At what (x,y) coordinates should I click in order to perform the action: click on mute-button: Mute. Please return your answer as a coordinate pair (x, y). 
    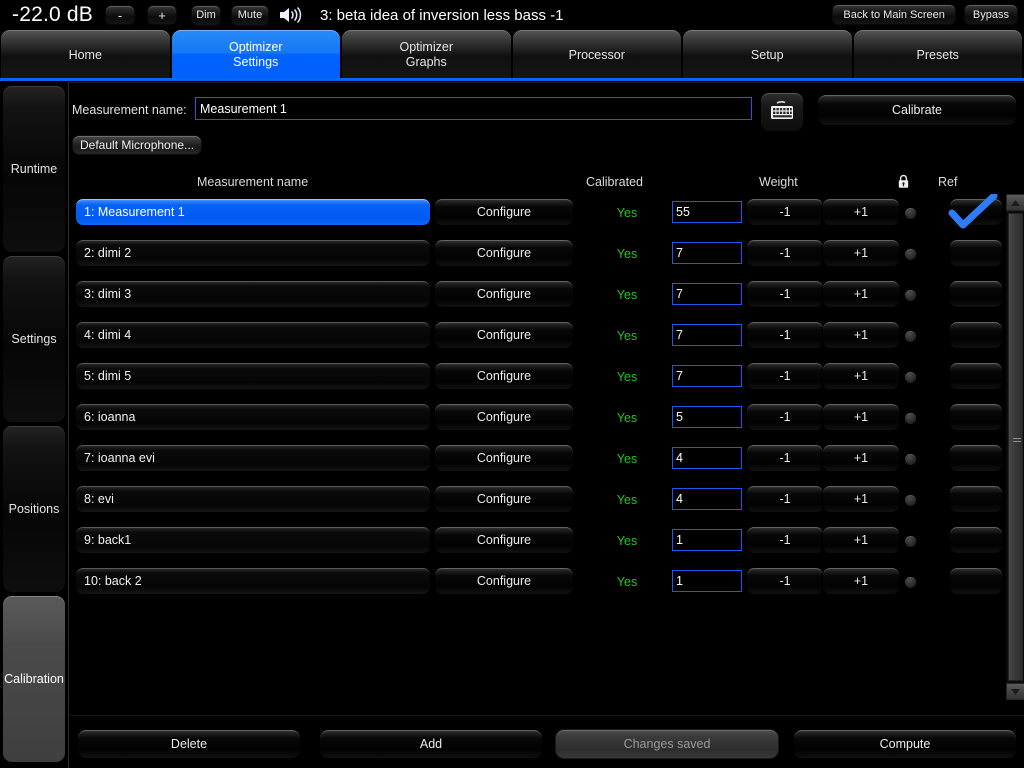
    Looking at the image, I should click on (250, 15).